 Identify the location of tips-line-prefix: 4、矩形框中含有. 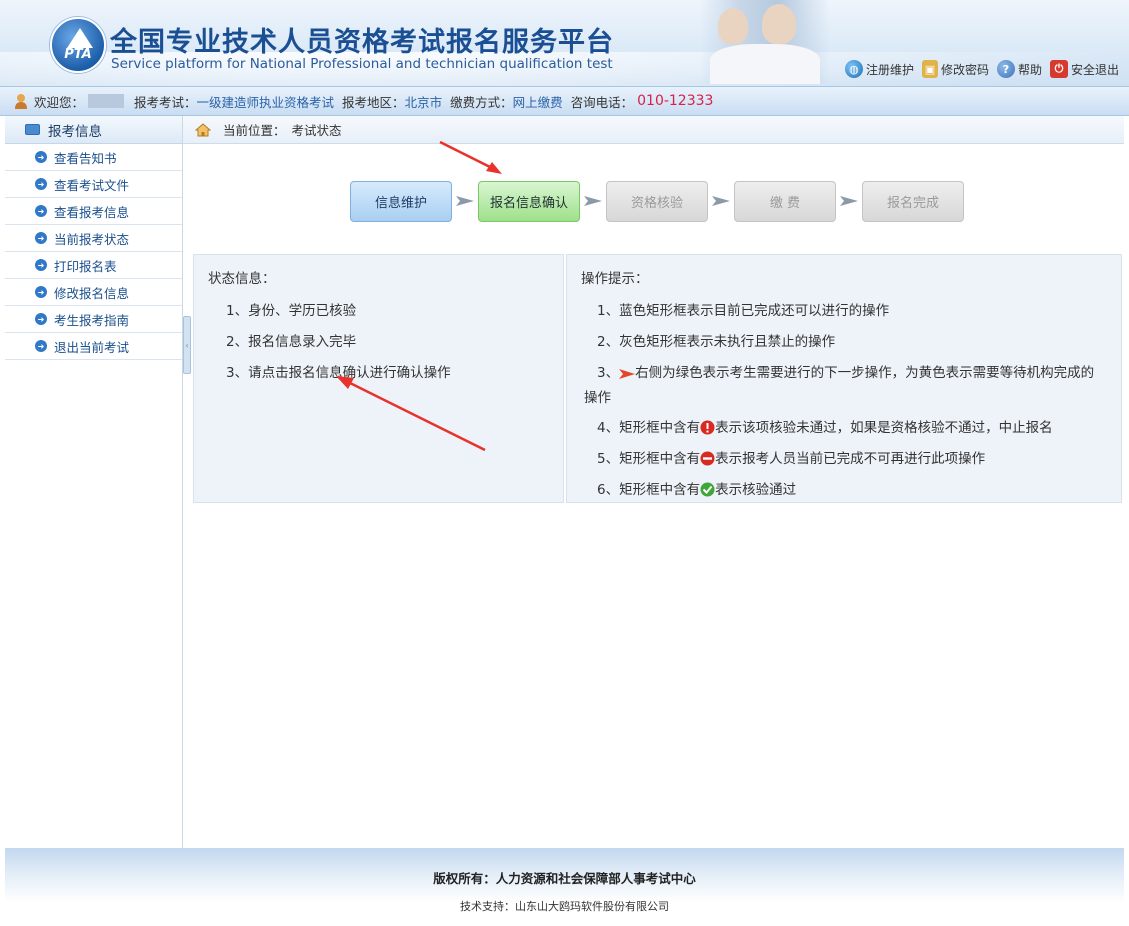
(649, 428).